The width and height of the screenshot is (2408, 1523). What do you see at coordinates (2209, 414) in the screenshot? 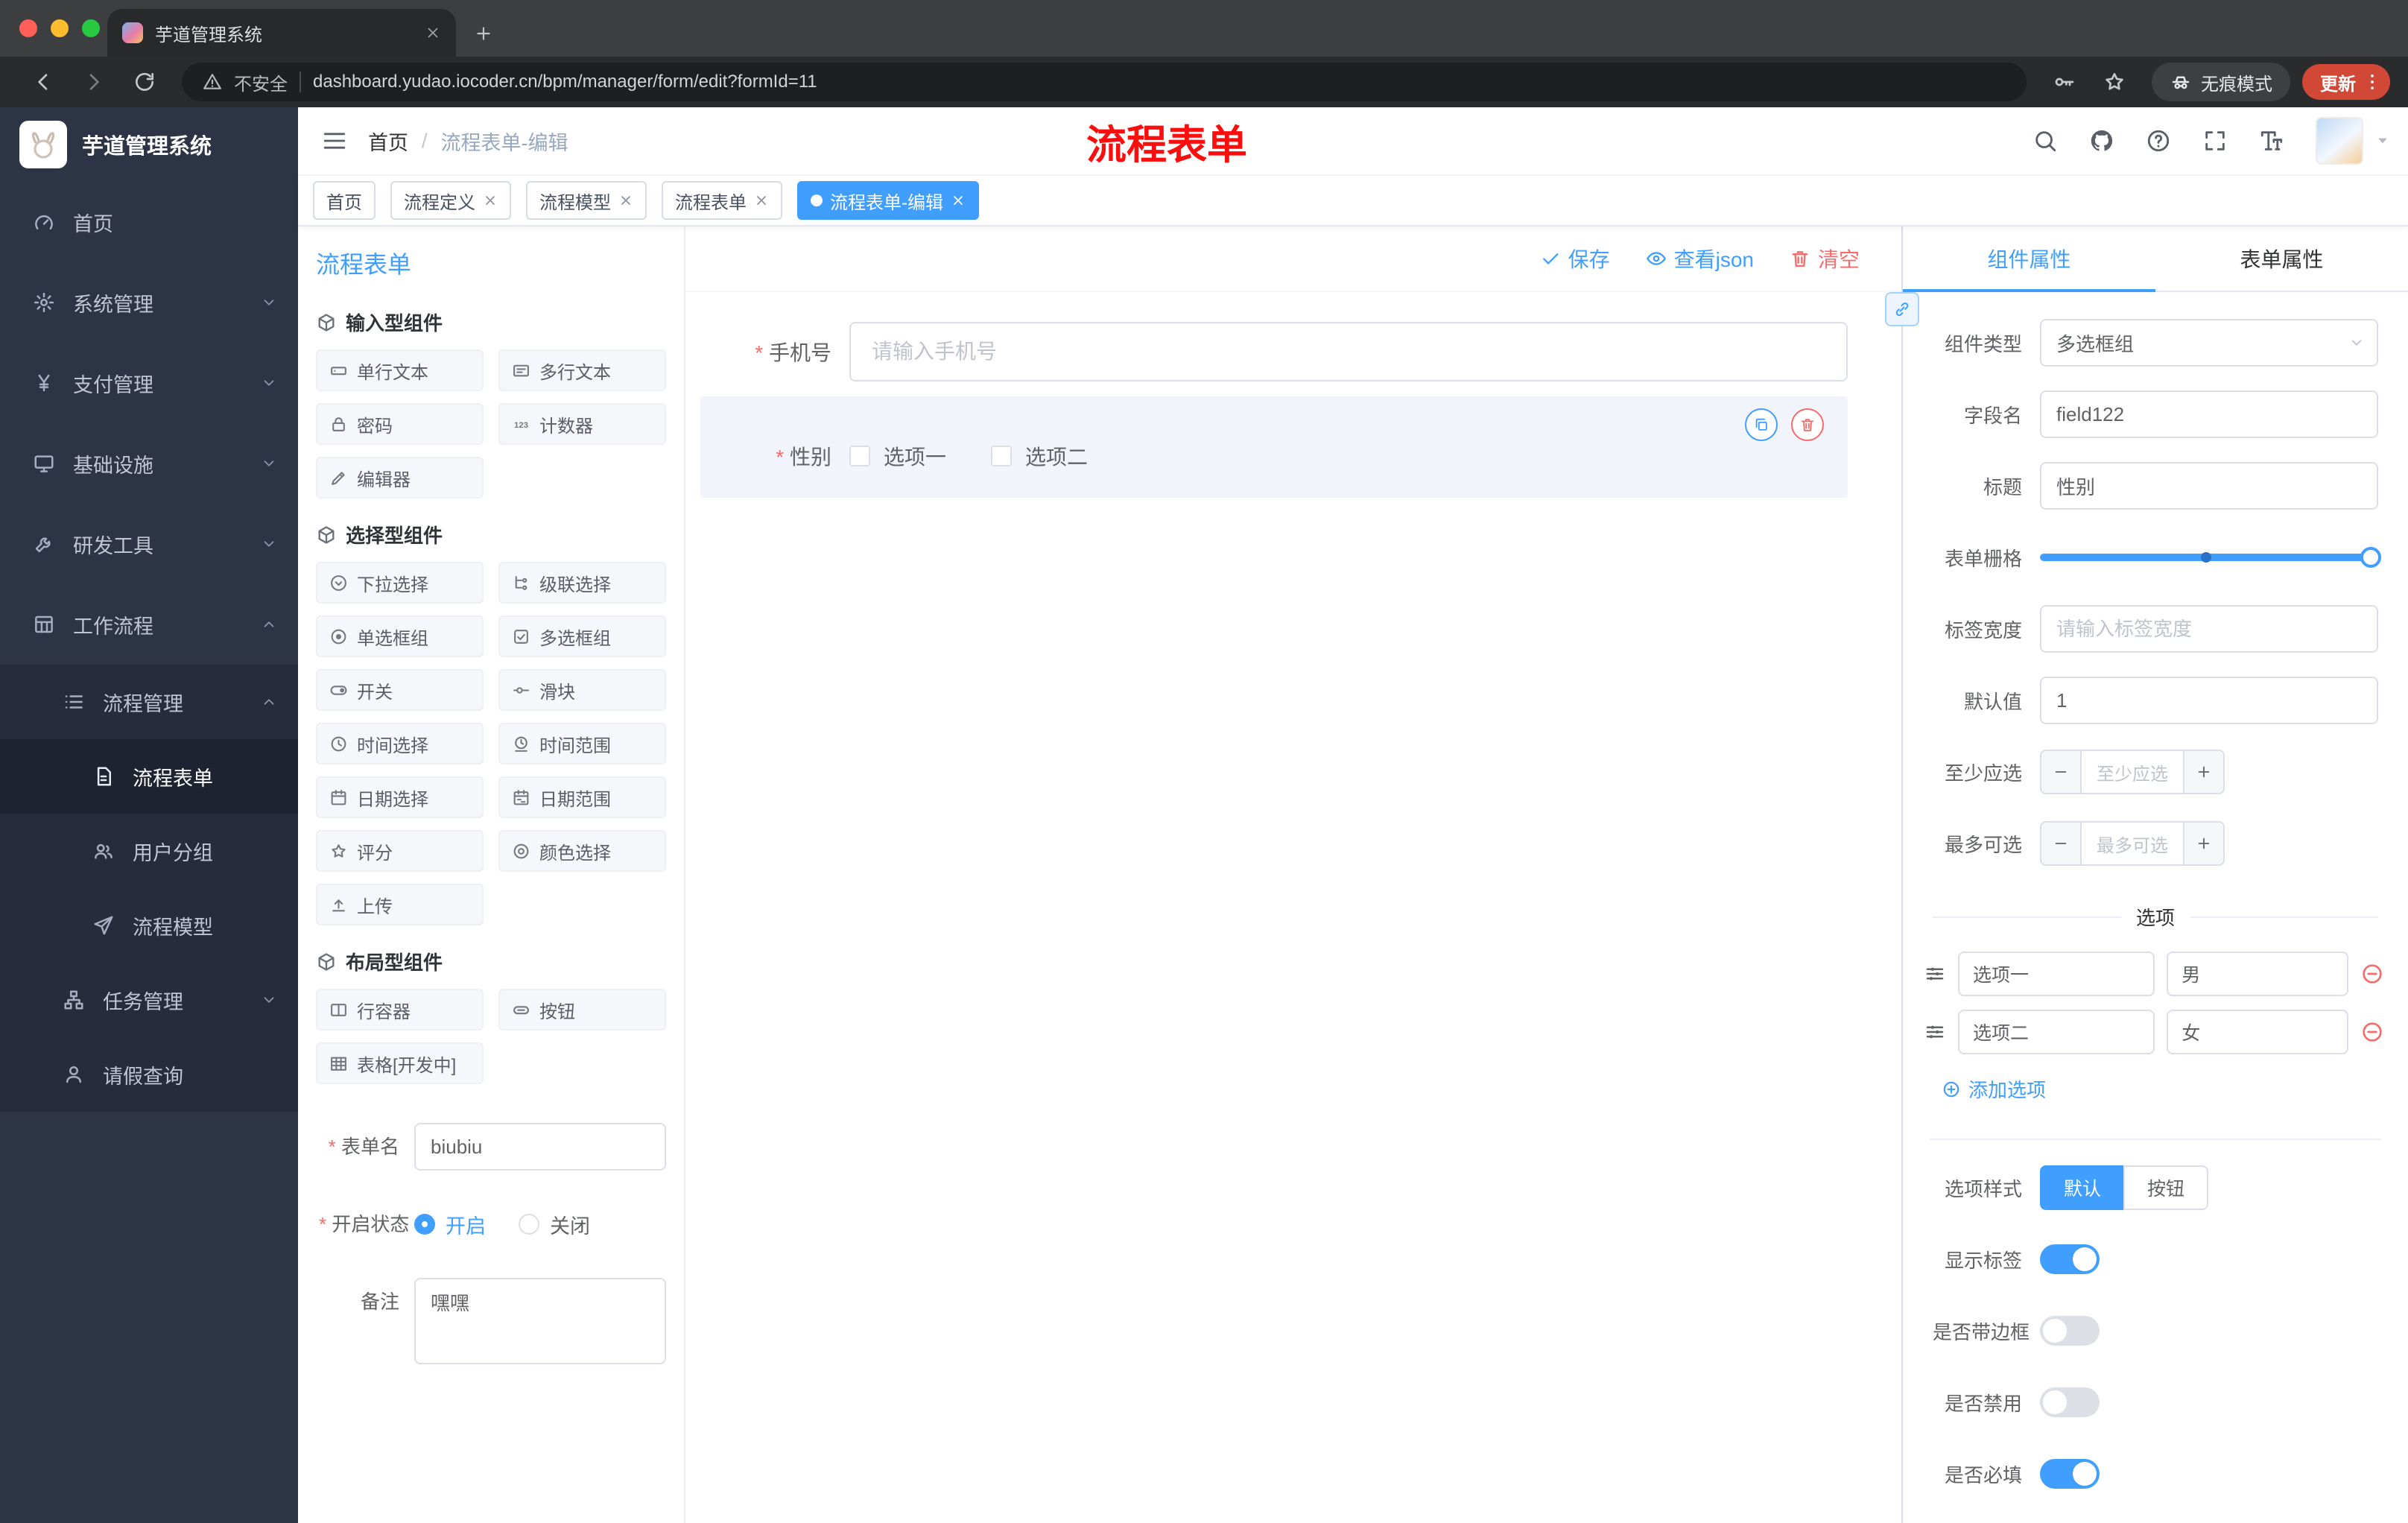
I see `field-name-input` at bounding box center [2209, 414].